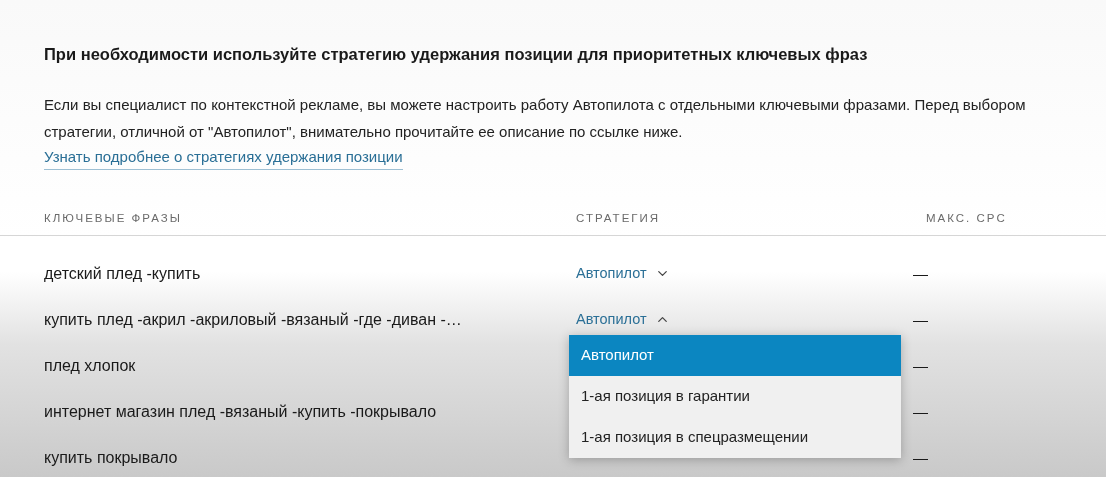  What do you see at coordinates (618, 217) in the screenshot?
I see `column-header: СТРАТЕГИЯ` at bounding box center [618, 217].